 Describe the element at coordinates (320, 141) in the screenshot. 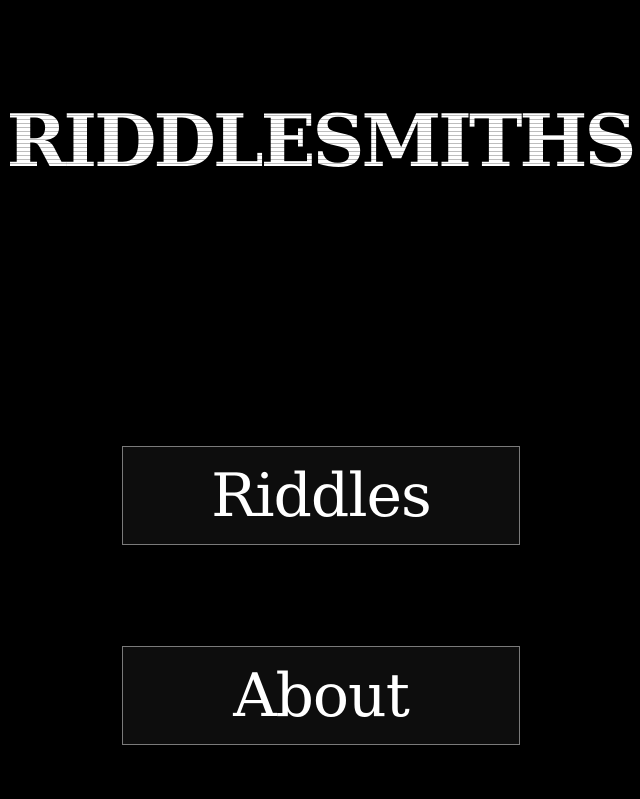

I see `app-logo-title: RIDDLESMITHS` at that location.